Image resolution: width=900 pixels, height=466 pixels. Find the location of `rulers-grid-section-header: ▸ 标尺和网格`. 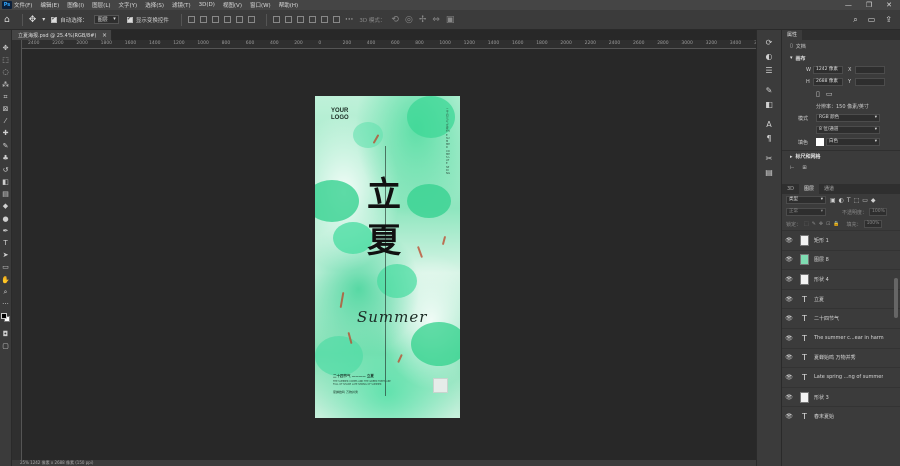

rulers-grid-section-header: ▸ 标尺和网格 is located at coordinates (841, 156).